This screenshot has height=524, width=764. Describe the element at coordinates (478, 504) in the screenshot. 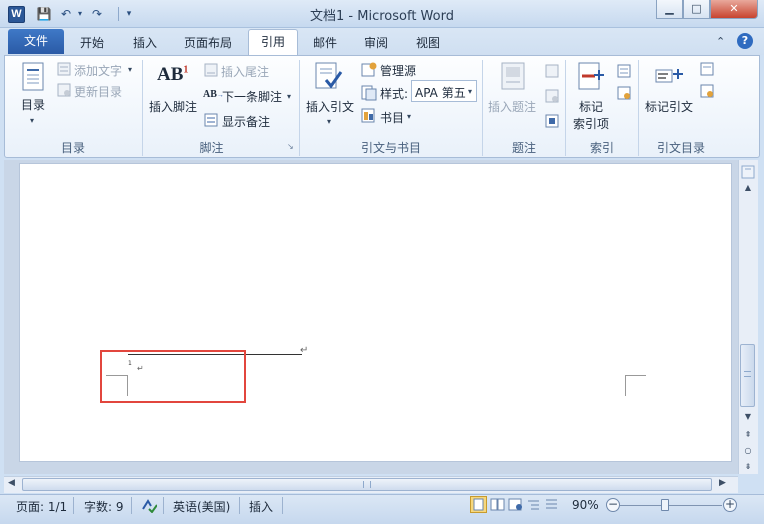

I see `print-layout-view-icon` at that location.